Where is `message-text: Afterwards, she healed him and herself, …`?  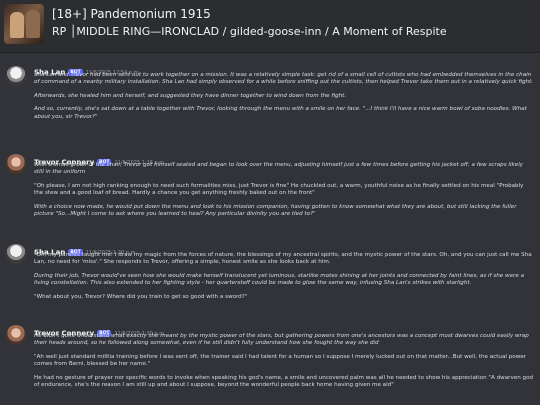 message-text: Afterwards, she healed him and herself, … is located at coordinates (190, 95).